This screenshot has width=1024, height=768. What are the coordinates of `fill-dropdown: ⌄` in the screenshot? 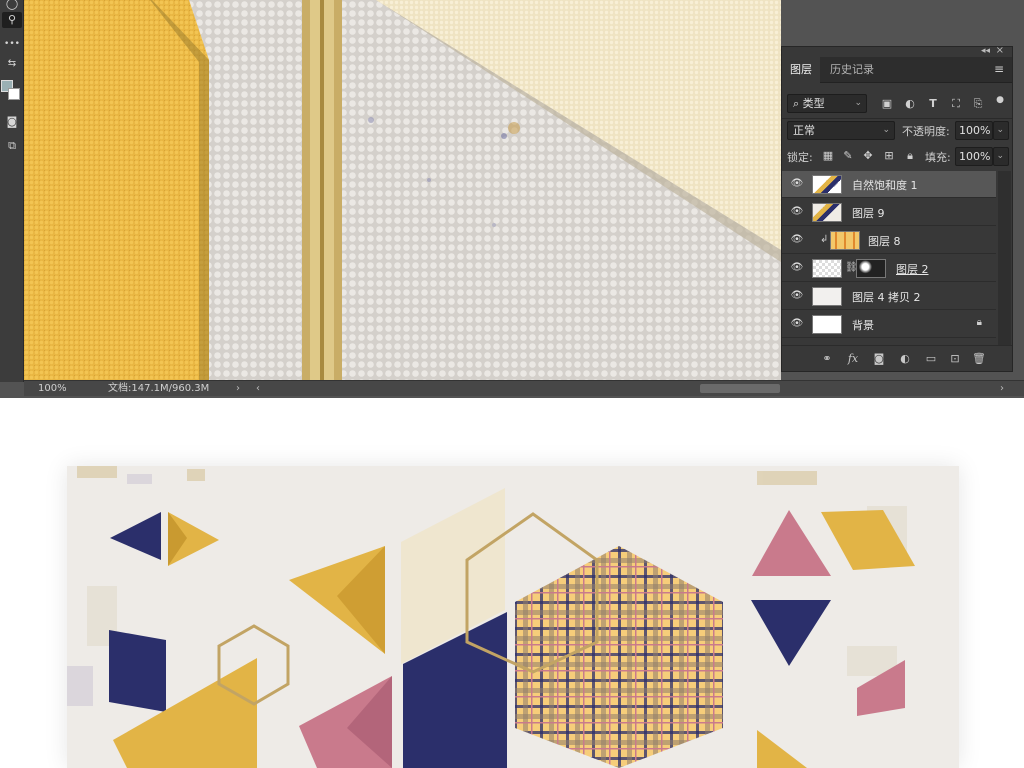 It's located at (1001, 156).